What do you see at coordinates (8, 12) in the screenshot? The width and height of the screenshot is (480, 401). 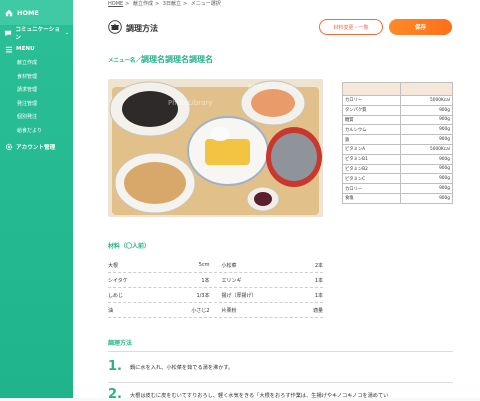 I see `home-icon` at bounding box center [8, 12].